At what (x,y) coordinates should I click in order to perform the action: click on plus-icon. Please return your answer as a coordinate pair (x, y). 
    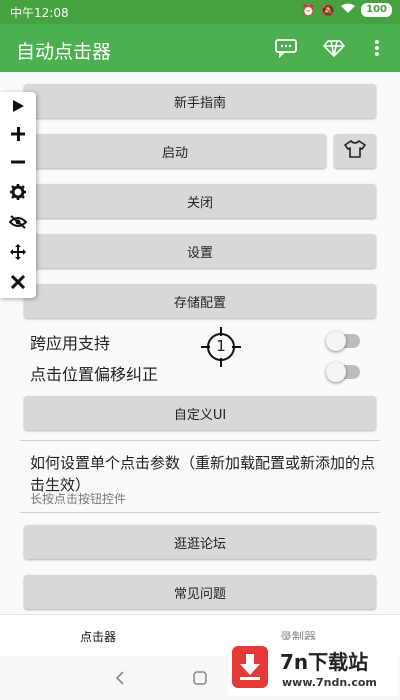
    Looking at the image, I should click on (18, 134).